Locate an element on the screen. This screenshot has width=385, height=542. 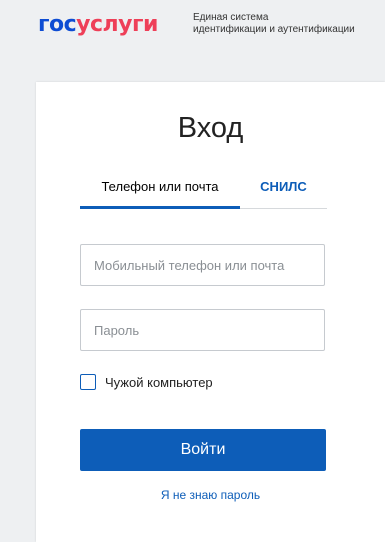
phone-or-email-input is located at coordinates (202, 265).